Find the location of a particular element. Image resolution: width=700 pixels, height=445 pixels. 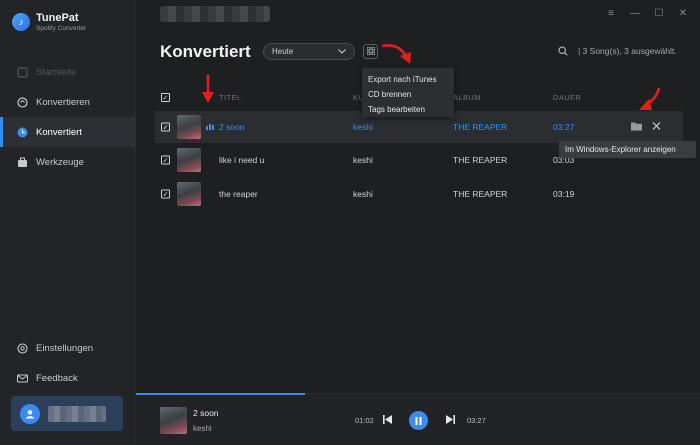

sidebar-item-label: Konvertiert is located at coordinates (59, 132).